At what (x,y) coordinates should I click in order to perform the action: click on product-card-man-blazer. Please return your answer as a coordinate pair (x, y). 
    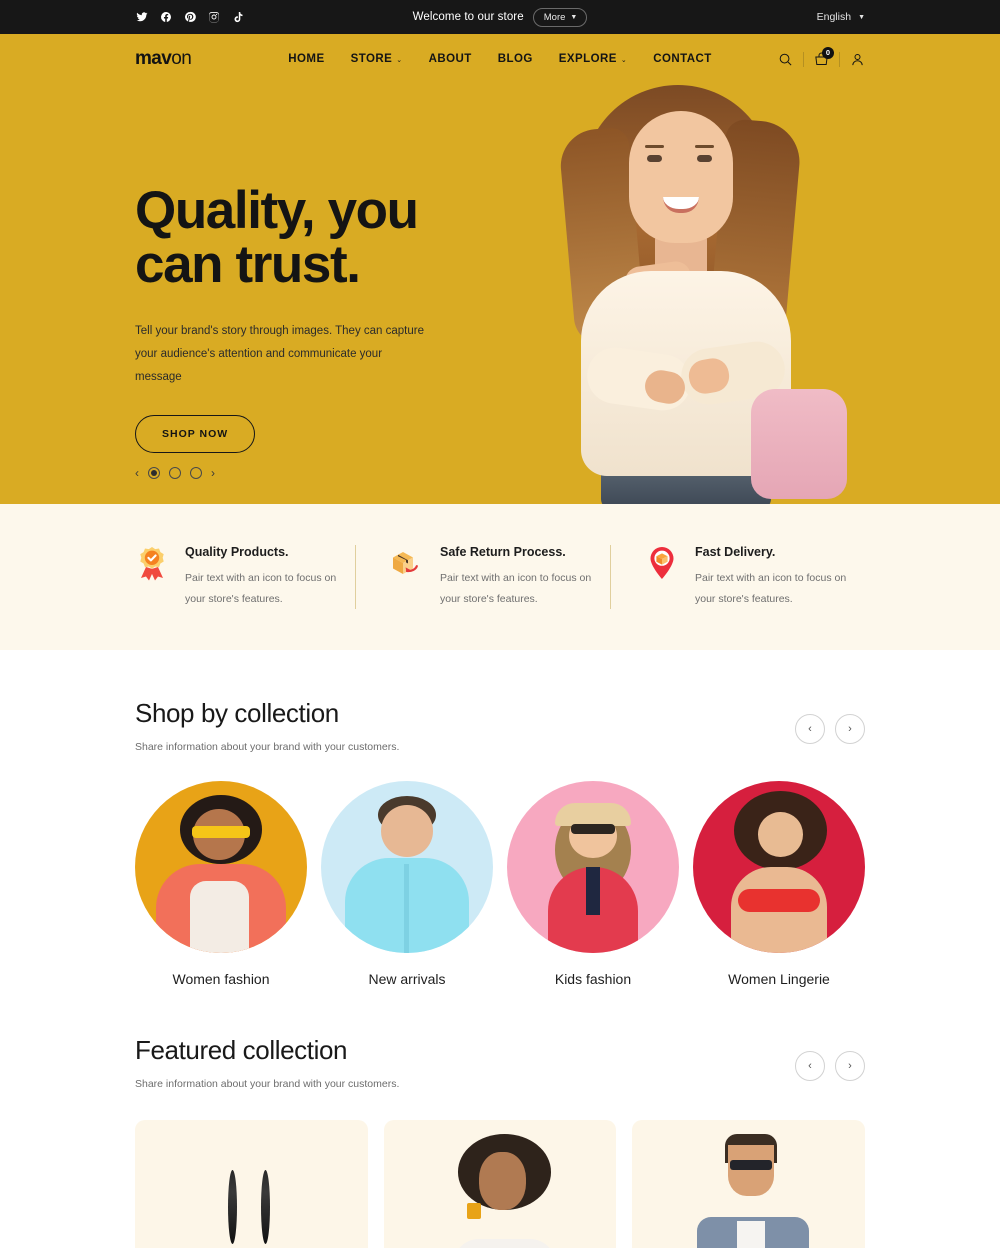
    Looking at the image, I should click on (749, 1184).